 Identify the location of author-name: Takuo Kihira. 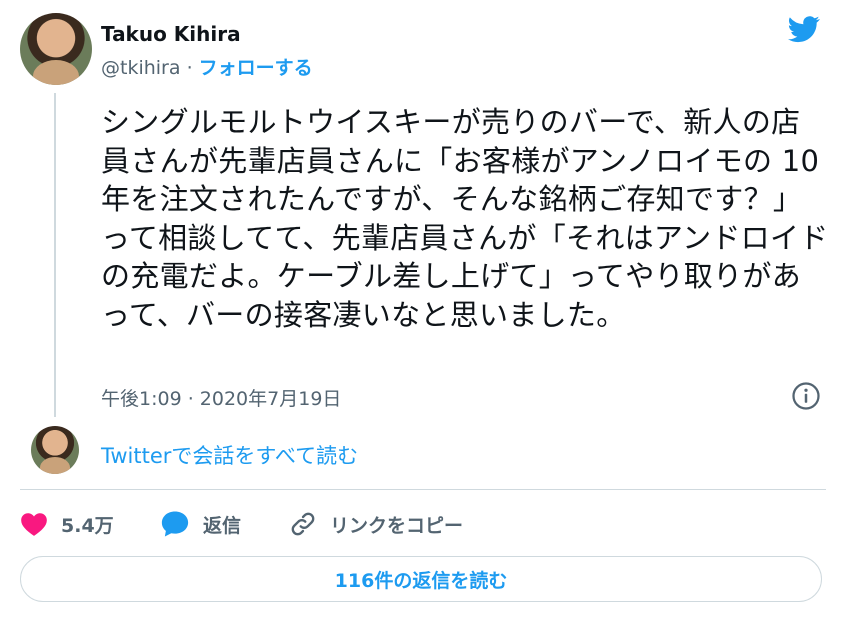
(171, 34).